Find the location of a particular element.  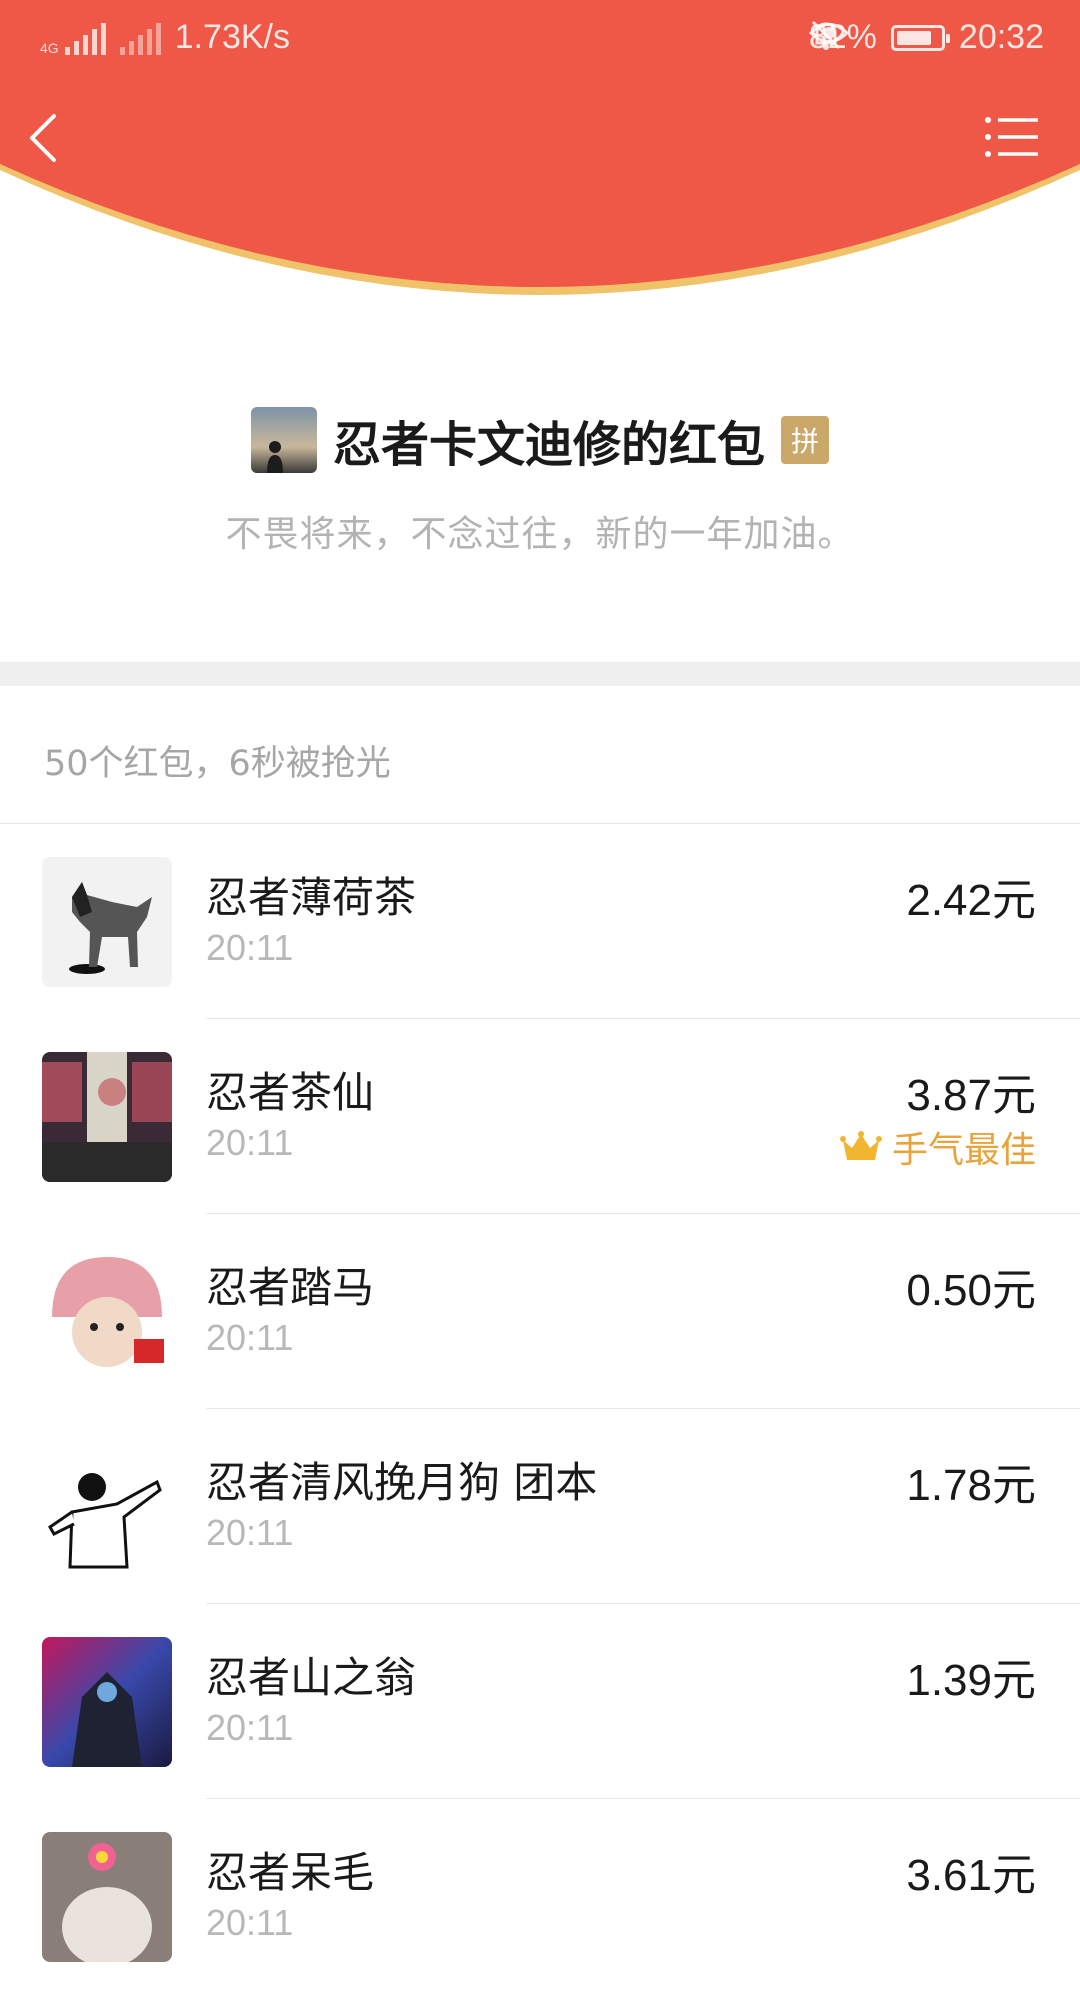

list-item: 忍者薄荷茶 20:11 2.42元 is located at coordinates (540, 921).